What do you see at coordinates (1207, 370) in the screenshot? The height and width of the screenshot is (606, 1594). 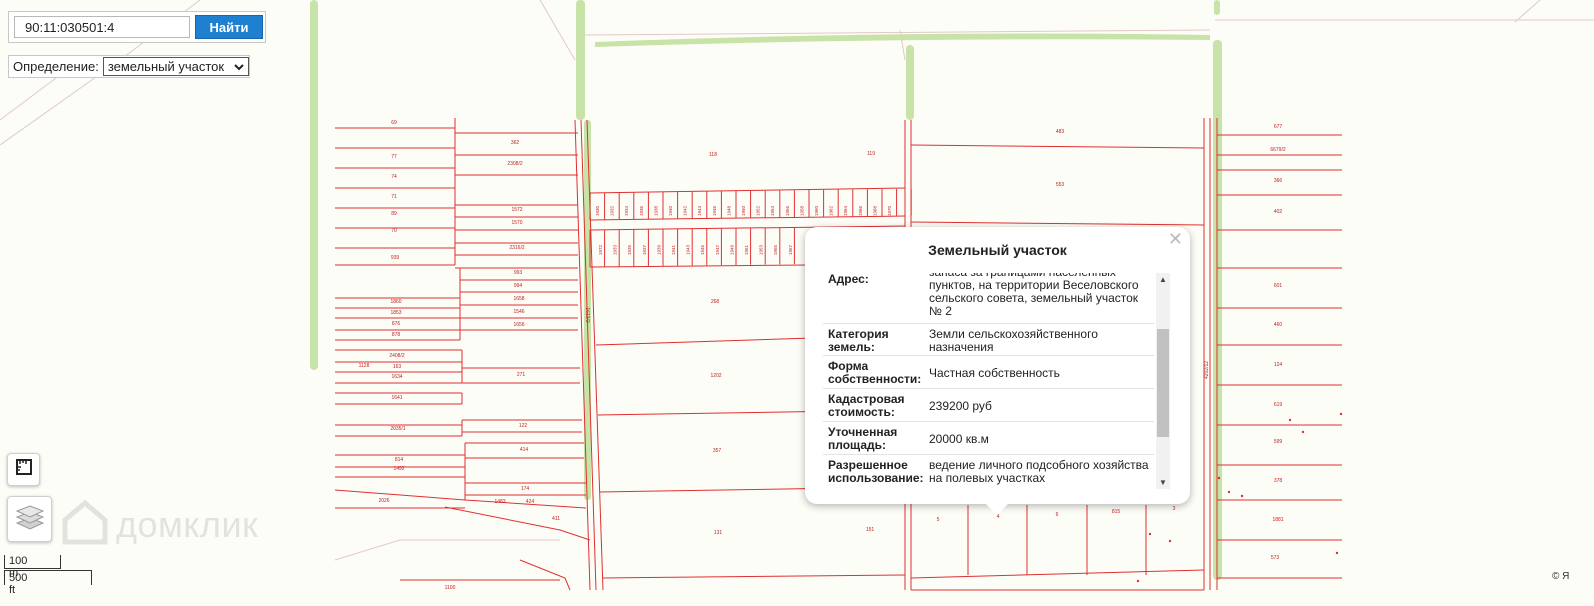 I see `parcel-number-label: 4202/12` at bounding box center [1207, 370].